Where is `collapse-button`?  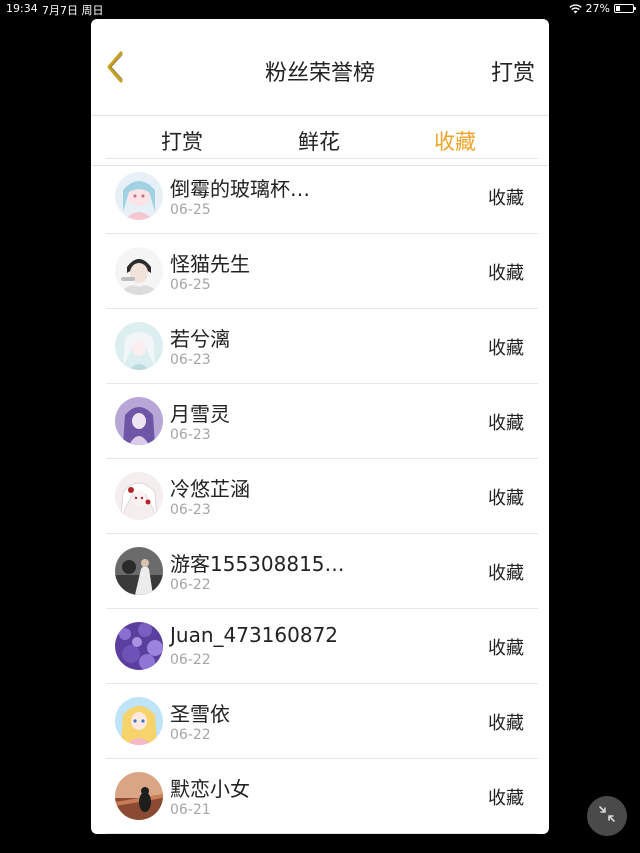
collapse-button is located at coordinates (607, 816).